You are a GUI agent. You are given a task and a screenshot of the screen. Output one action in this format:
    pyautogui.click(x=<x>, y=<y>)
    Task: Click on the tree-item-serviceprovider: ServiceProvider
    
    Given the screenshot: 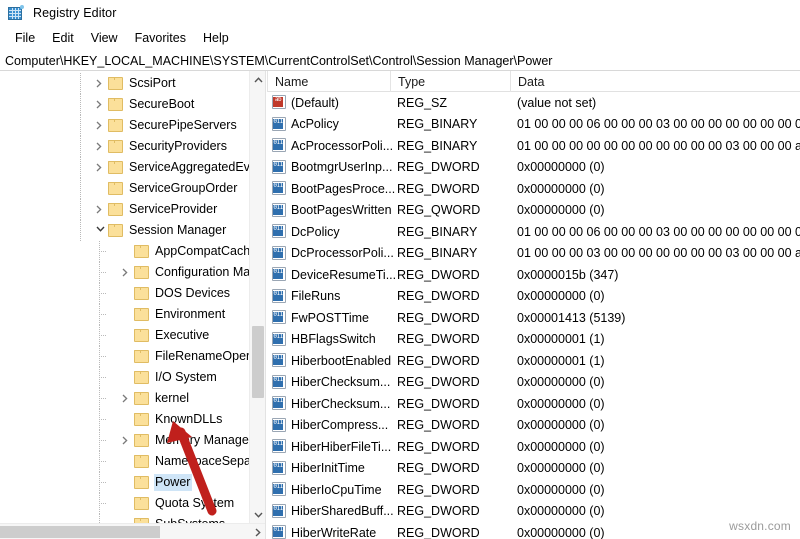 What is the action you would take?
    pyautogui.click(x=125, y=209)
    